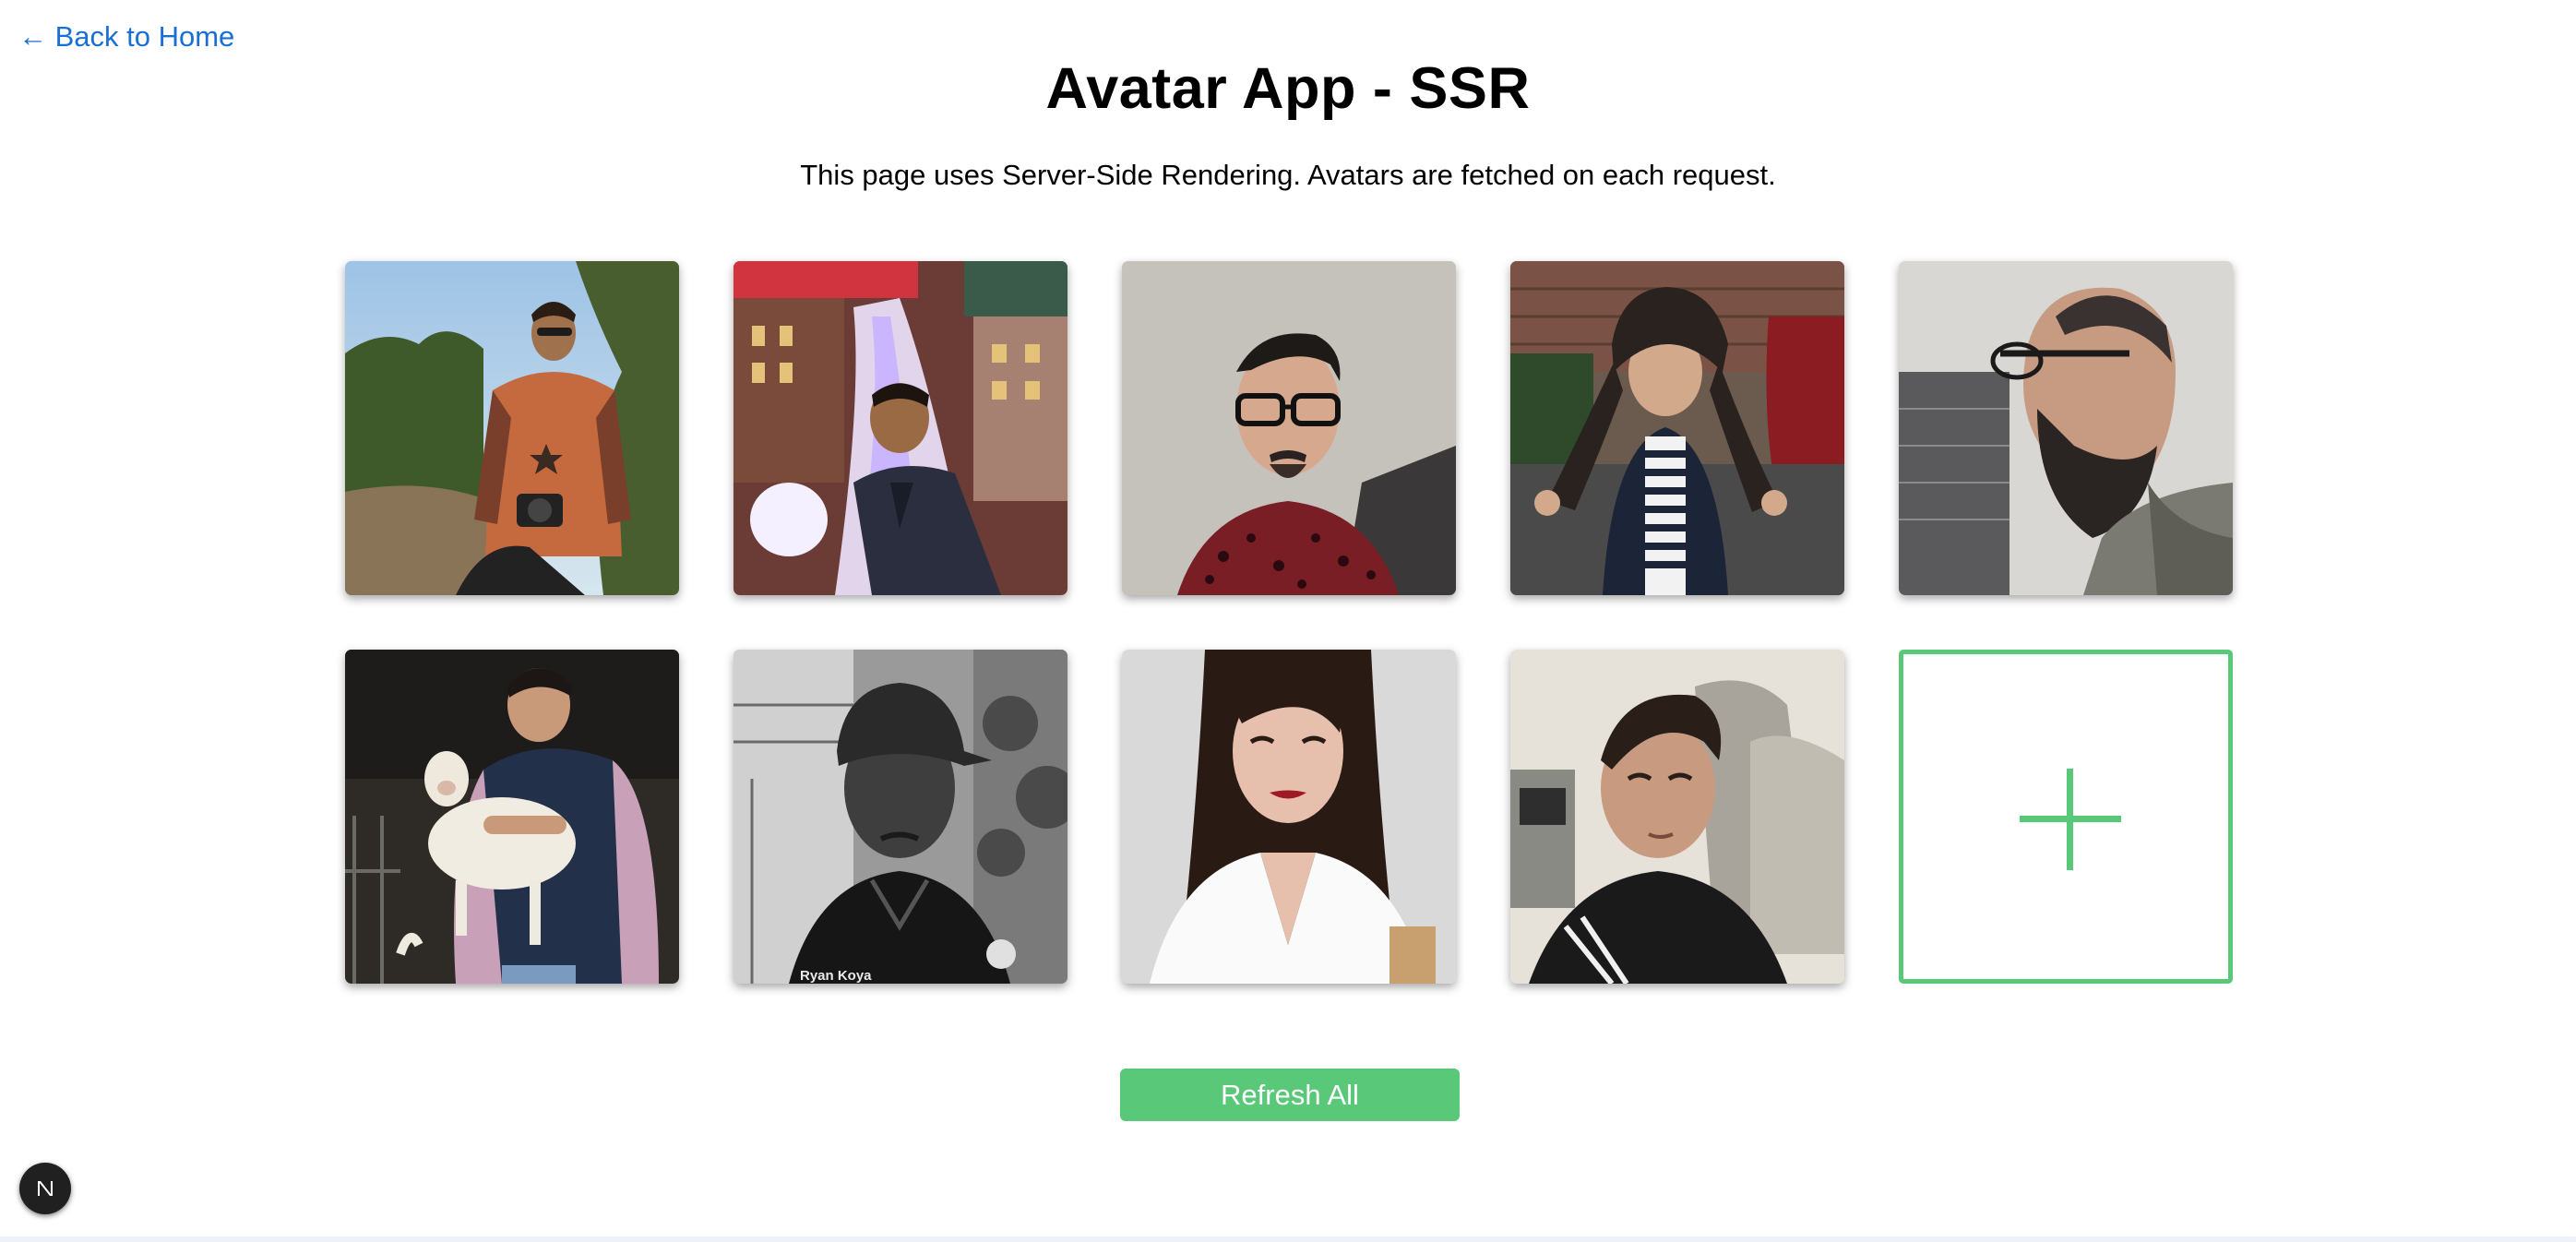  I want to click on avatar-tile: Ryan Koya, so click(900, 817).